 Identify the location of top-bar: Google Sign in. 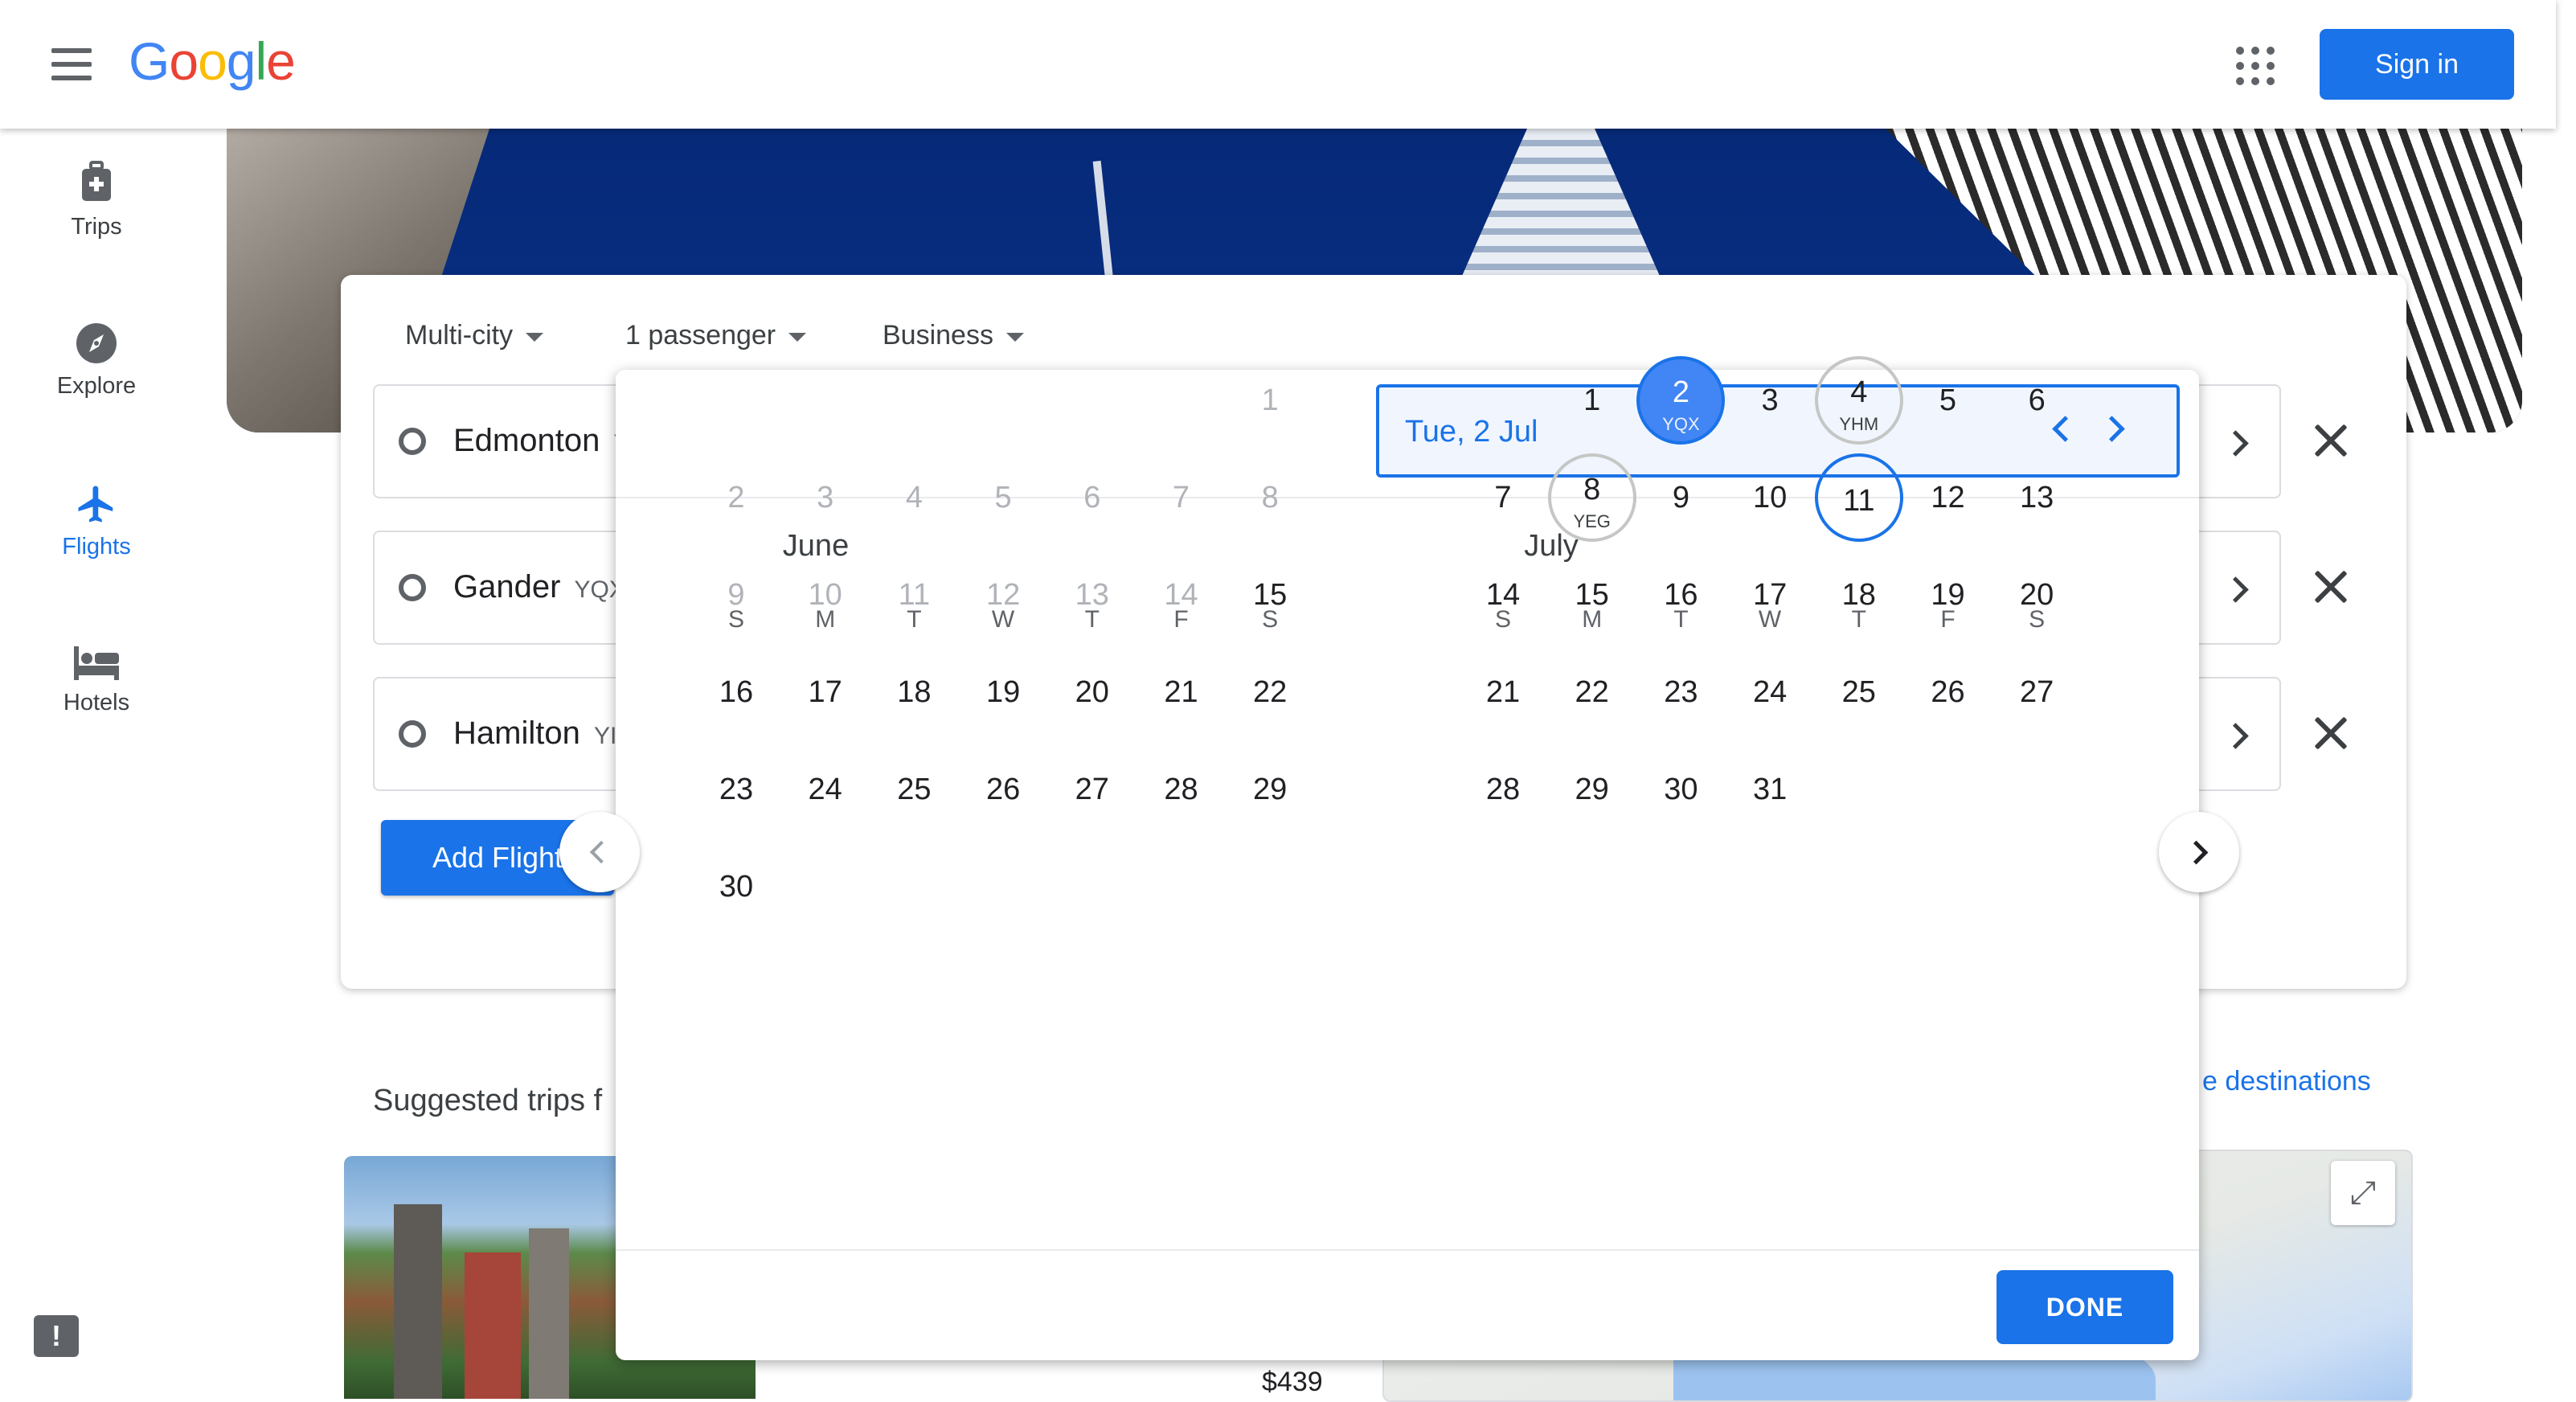
(1278, 64).